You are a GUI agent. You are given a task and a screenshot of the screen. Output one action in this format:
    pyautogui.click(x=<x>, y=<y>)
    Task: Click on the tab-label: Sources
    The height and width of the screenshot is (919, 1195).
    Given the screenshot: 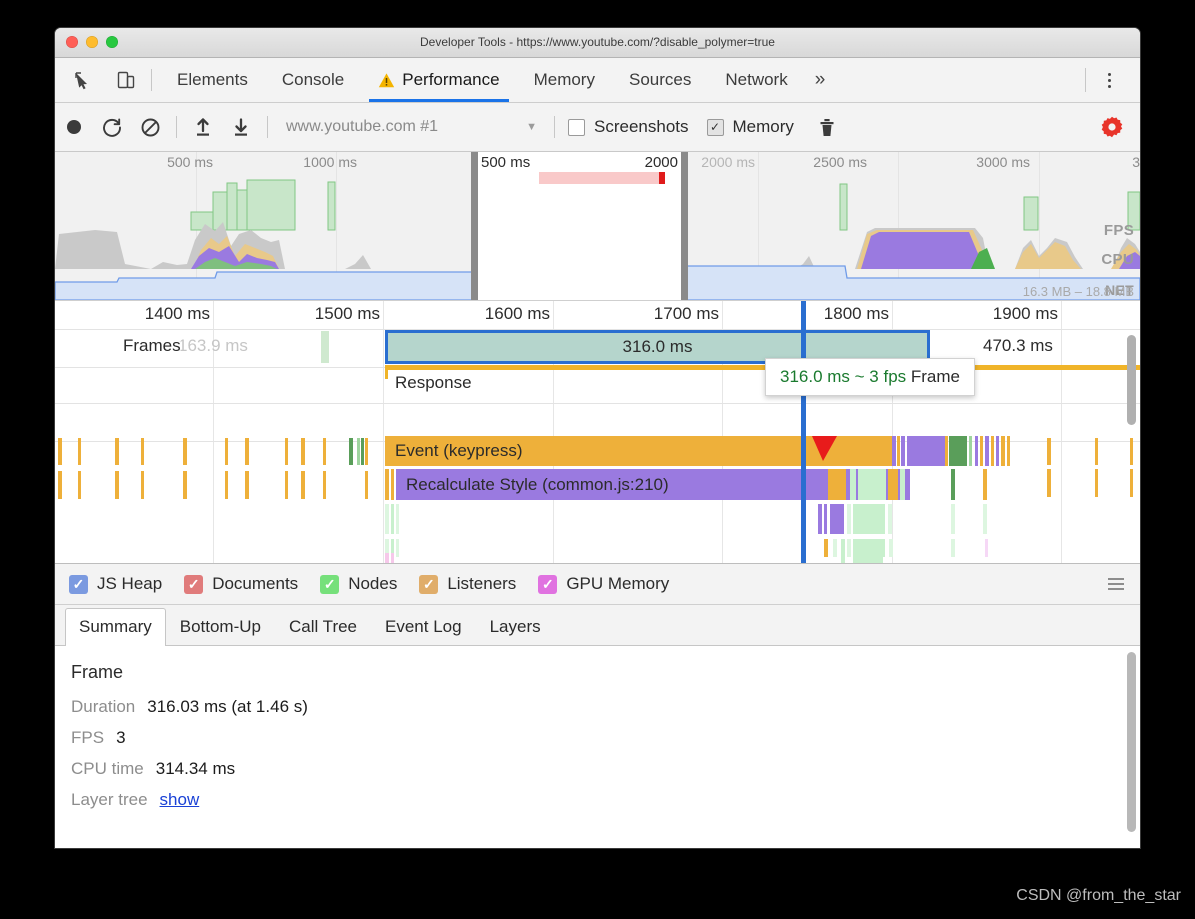 What is the action you would take?
    pyautogui.click(x=660, y=79)
    